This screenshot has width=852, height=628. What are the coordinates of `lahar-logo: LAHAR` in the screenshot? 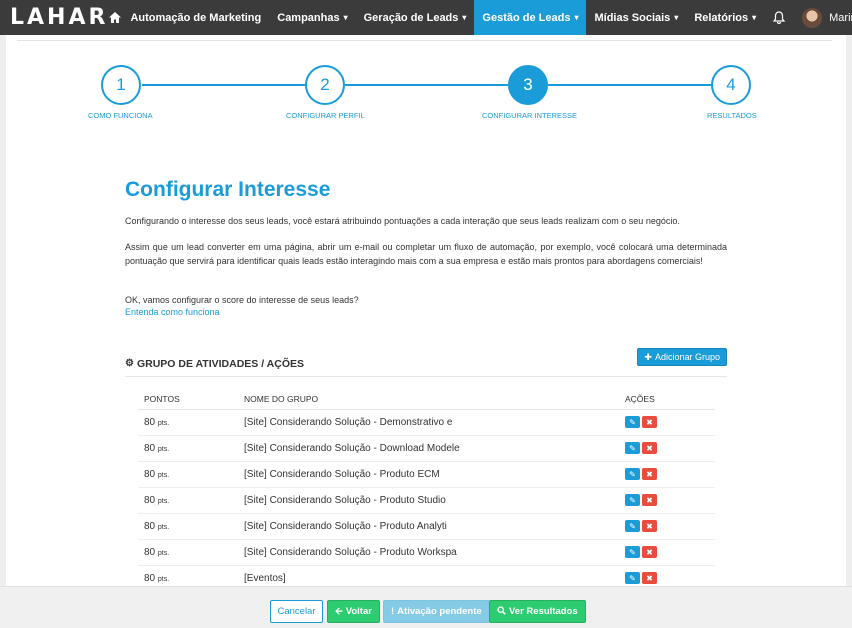 It's located at (54, 17).